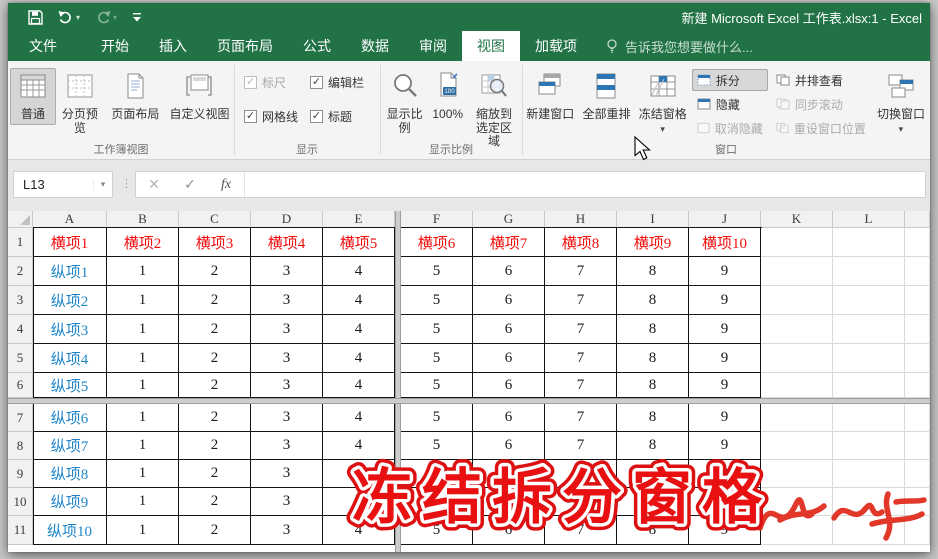 This screenshot has height=559, width=938. I want to click on cell-E7: 4, so click(359, 418).